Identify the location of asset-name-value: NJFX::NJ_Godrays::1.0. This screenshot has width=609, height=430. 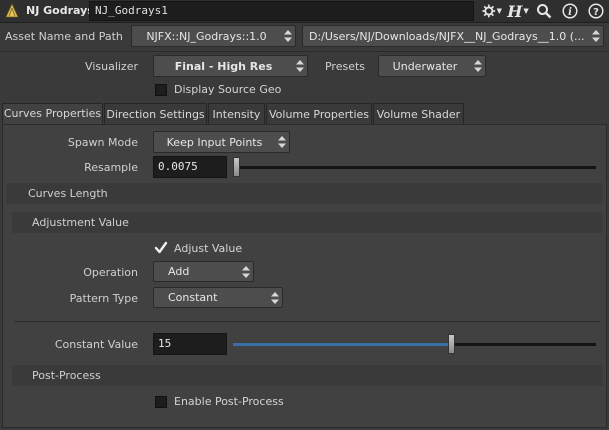
(206, 36).